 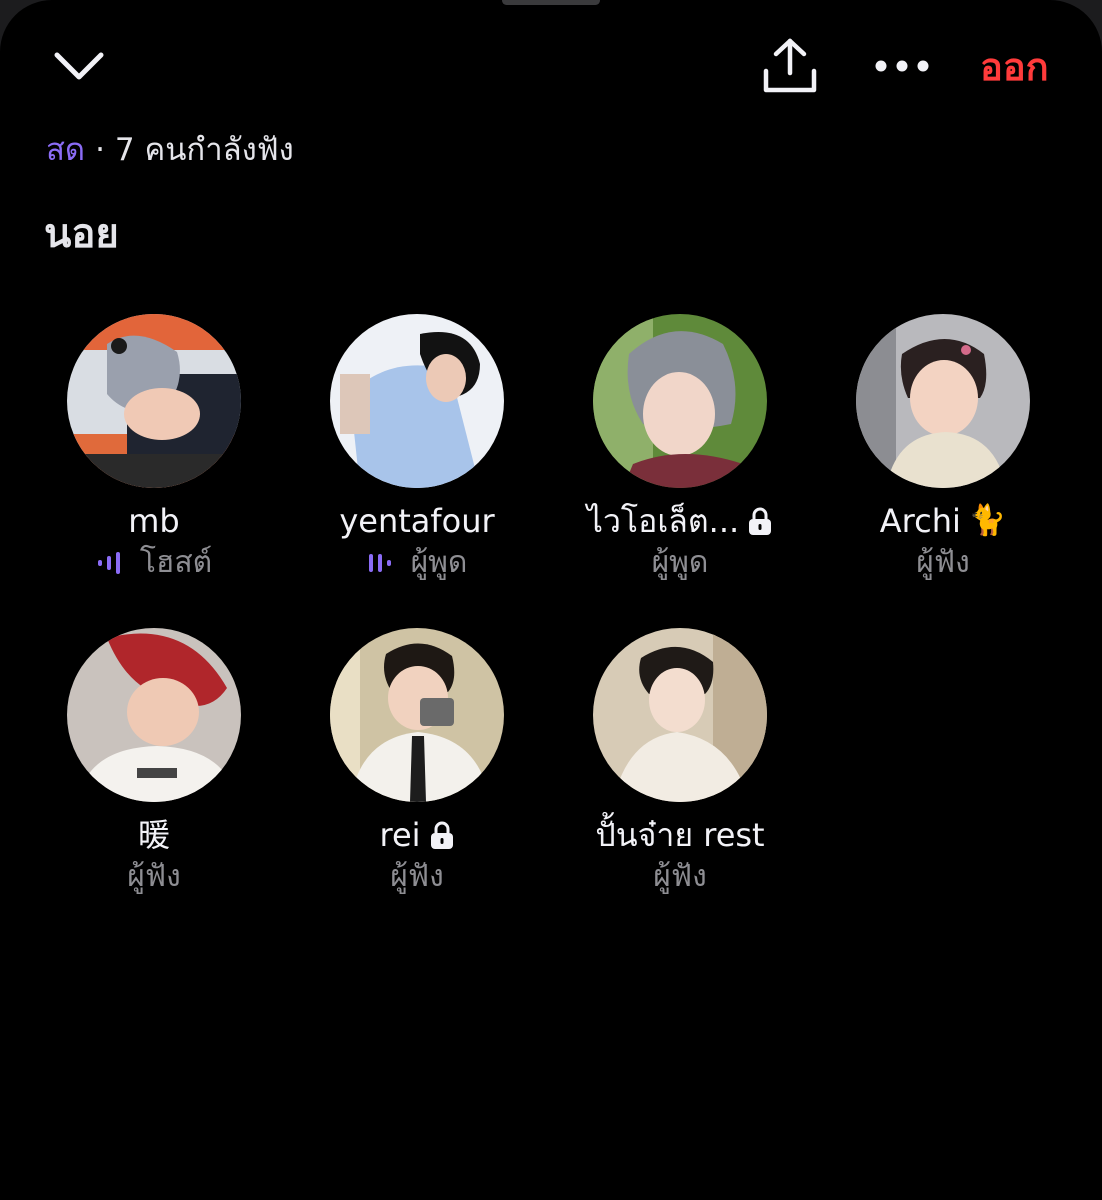 I want to click on participant-card: yentafour ผู้พูด, so click(x=417, y=448).